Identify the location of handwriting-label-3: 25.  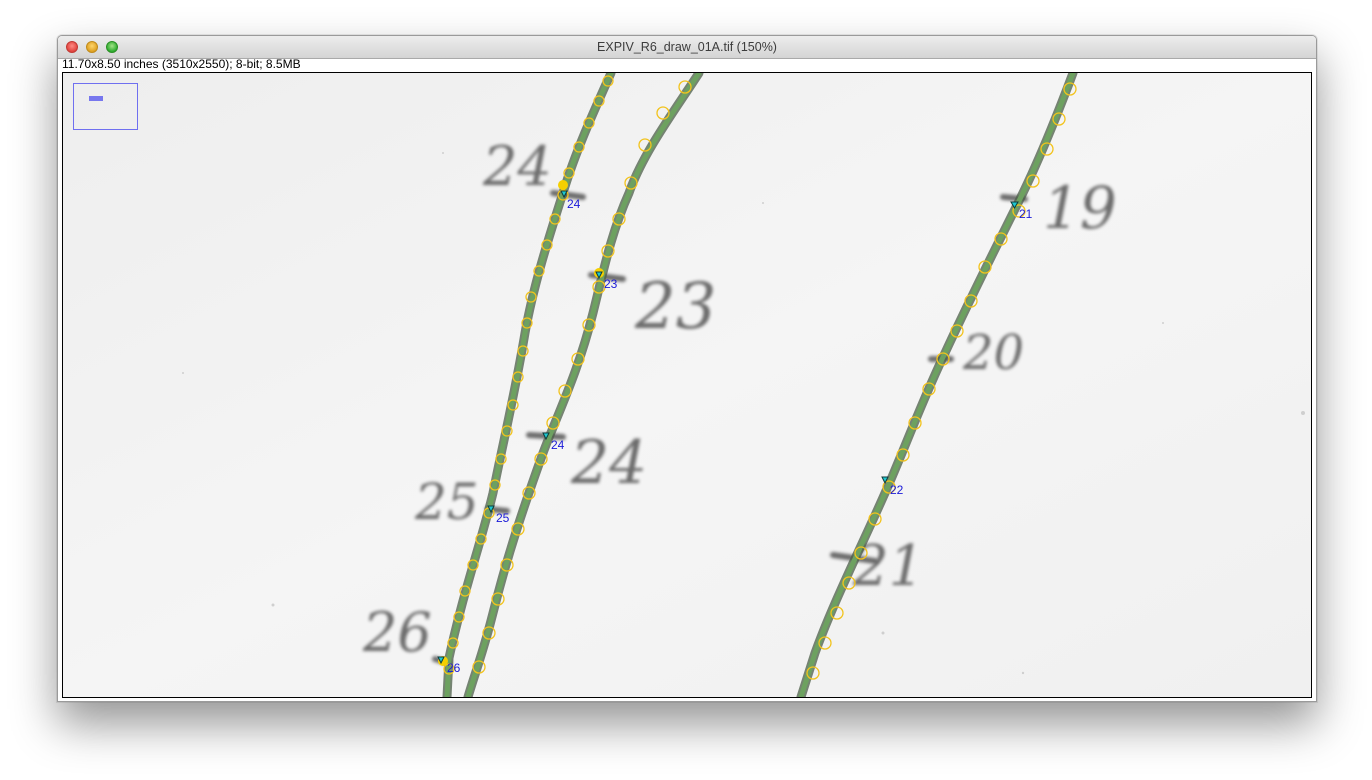
(446, 502).